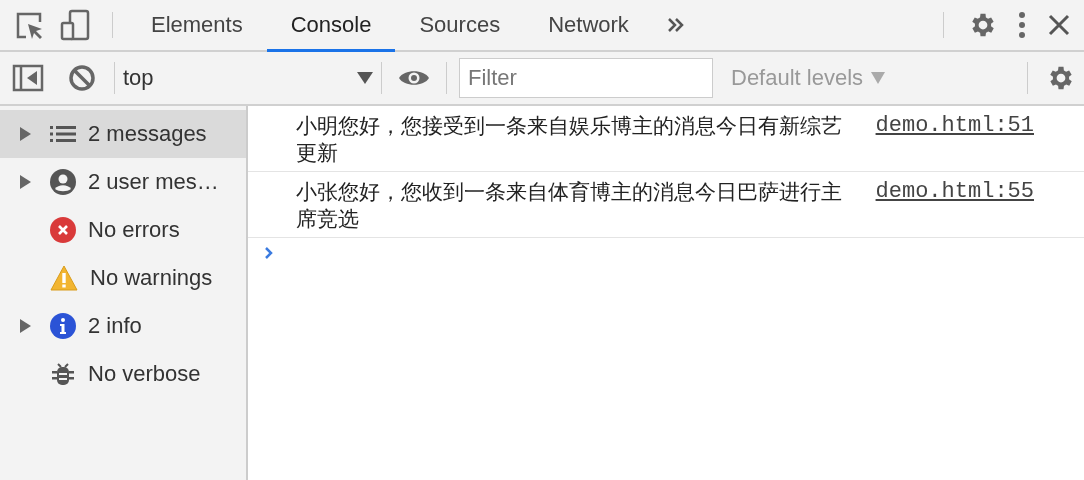  Describe the element at coordinates (63, 326) in the screenshot. I see `info-icon` at that location.